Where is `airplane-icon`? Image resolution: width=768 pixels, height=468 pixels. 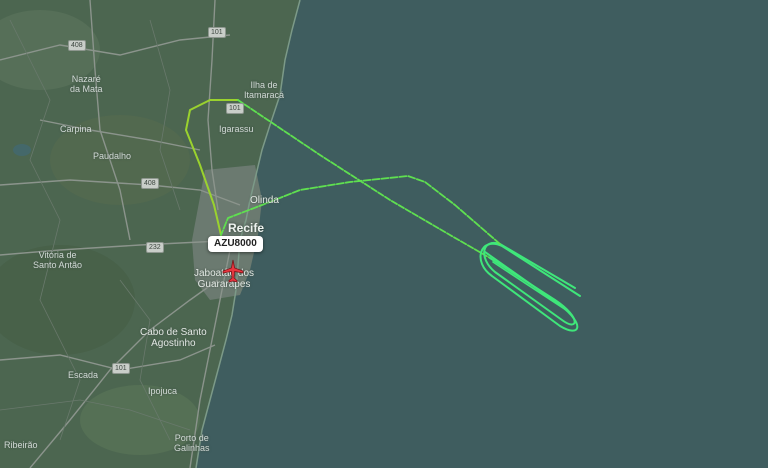
airplane-icon is located at coordinates (233, 271).